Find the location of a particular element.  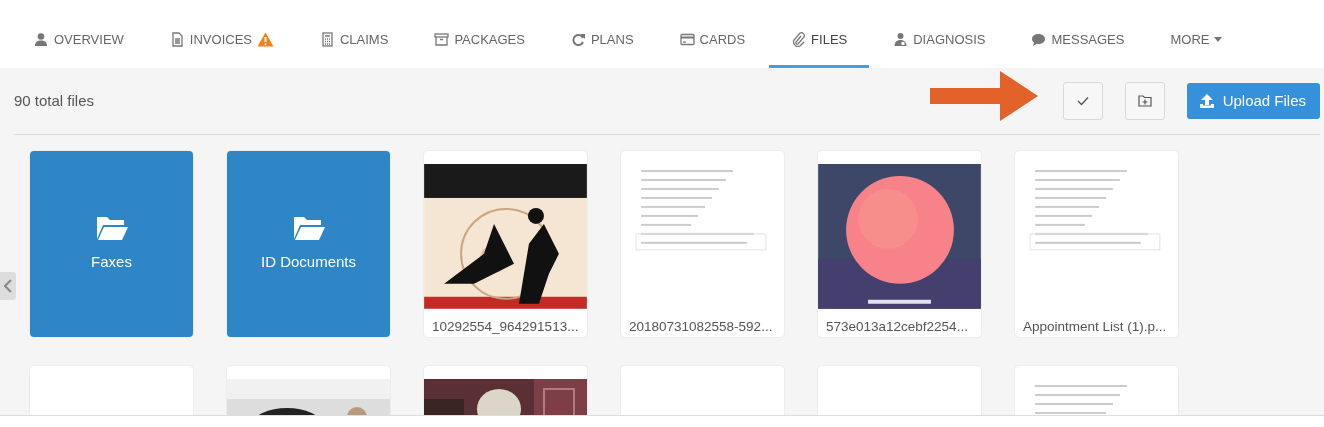

nav-tab: MORE is located at coordinates (1196, 44).